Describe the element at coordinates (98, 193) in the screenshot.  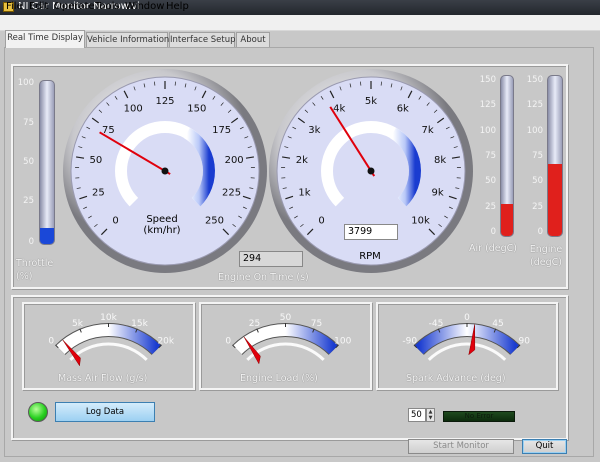
I see `speed-scale-label: 25` at that location.